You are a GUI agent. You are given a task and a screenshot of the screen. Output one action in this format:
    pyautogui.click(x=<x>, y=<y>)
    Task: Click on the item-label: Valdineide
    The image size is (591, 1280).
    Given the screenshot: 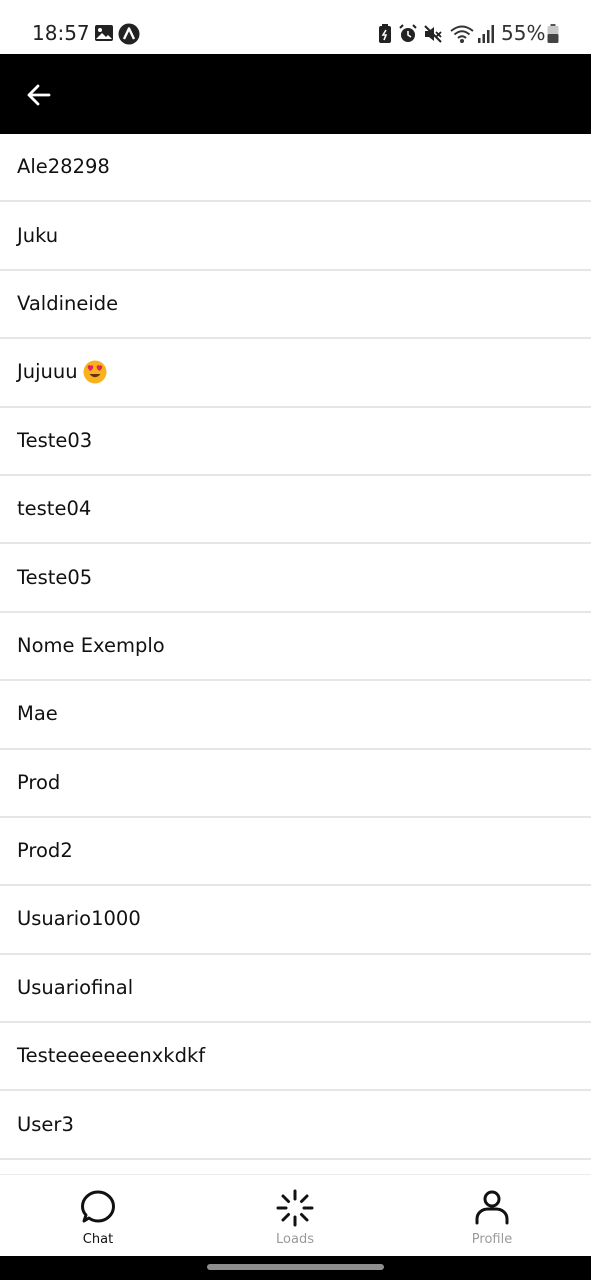 What is the action you would take?
    pyautogui.click(x=68, y=303)
    